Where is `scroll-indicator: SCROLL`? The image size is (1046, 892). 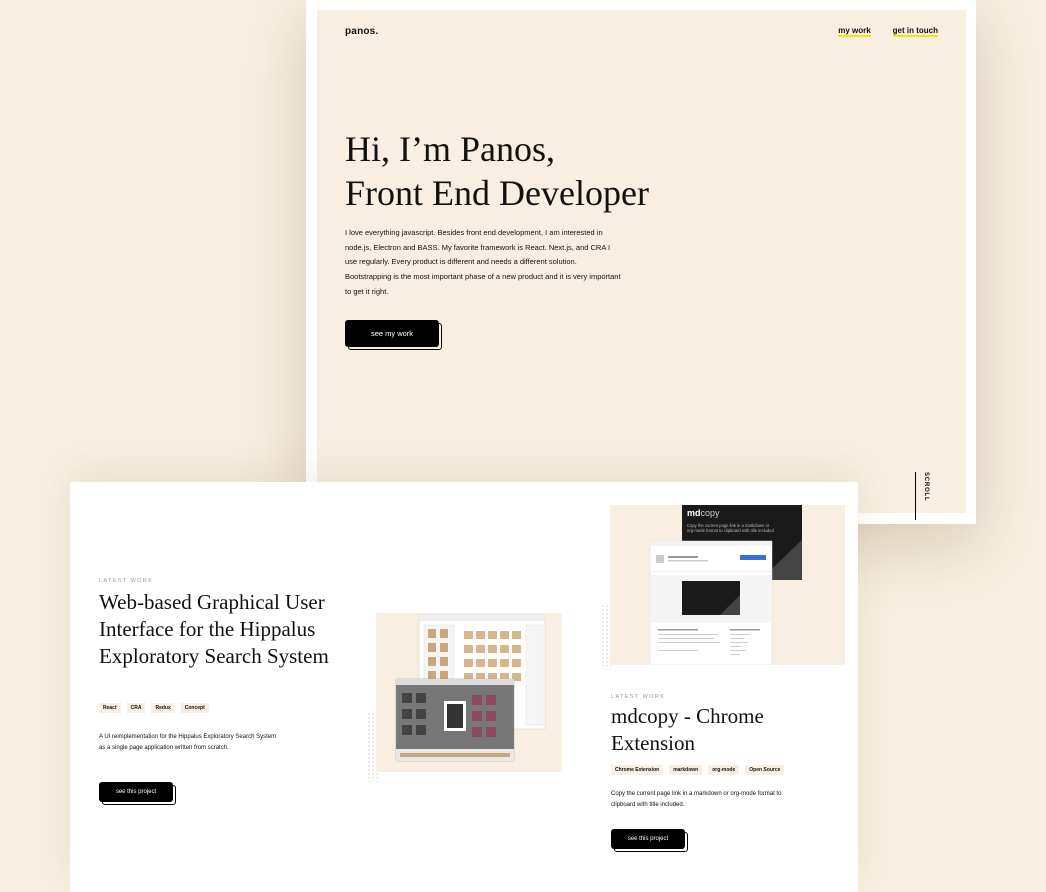 scroll-indicator: SCROLL is located at coordinates (926, 486).